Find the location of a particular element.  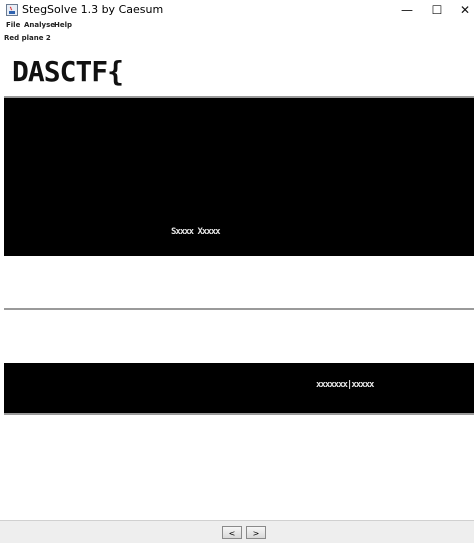

prev-button: < is located at coordinates (232, 532).